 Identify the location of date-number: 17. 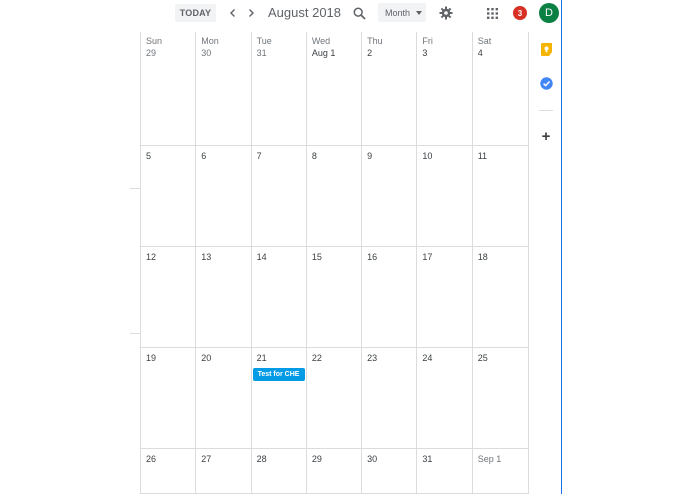
(446, 257).